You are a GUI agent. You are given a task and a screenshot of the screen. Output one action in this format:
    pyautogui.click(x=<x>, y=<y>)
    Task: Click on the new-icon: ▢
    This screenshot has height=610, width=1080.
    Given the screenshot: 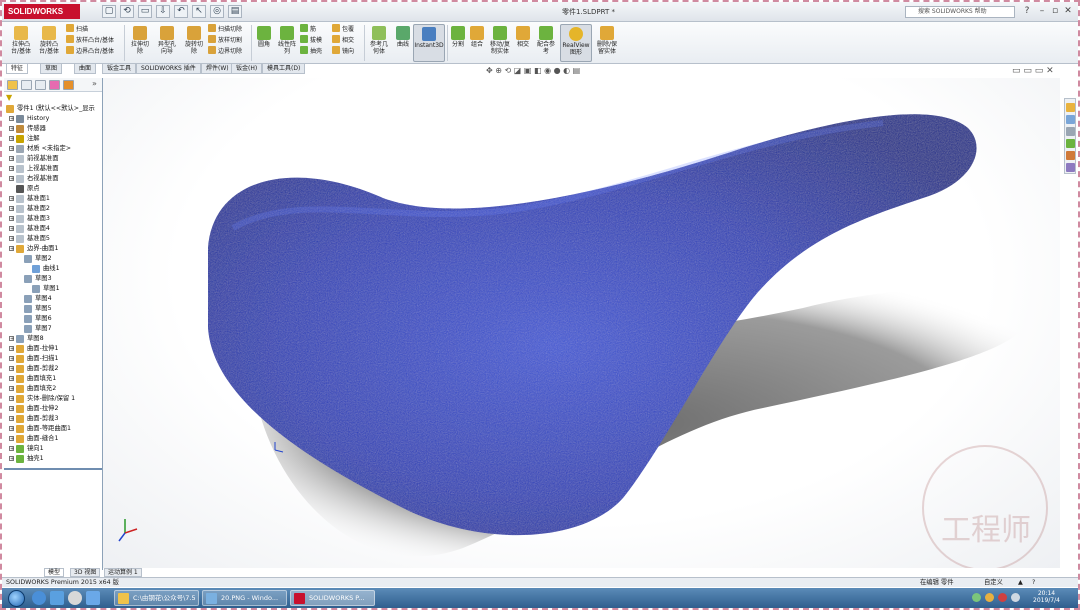 What is the action you would take?
    pyautogui.click(x=109, y=11)
    